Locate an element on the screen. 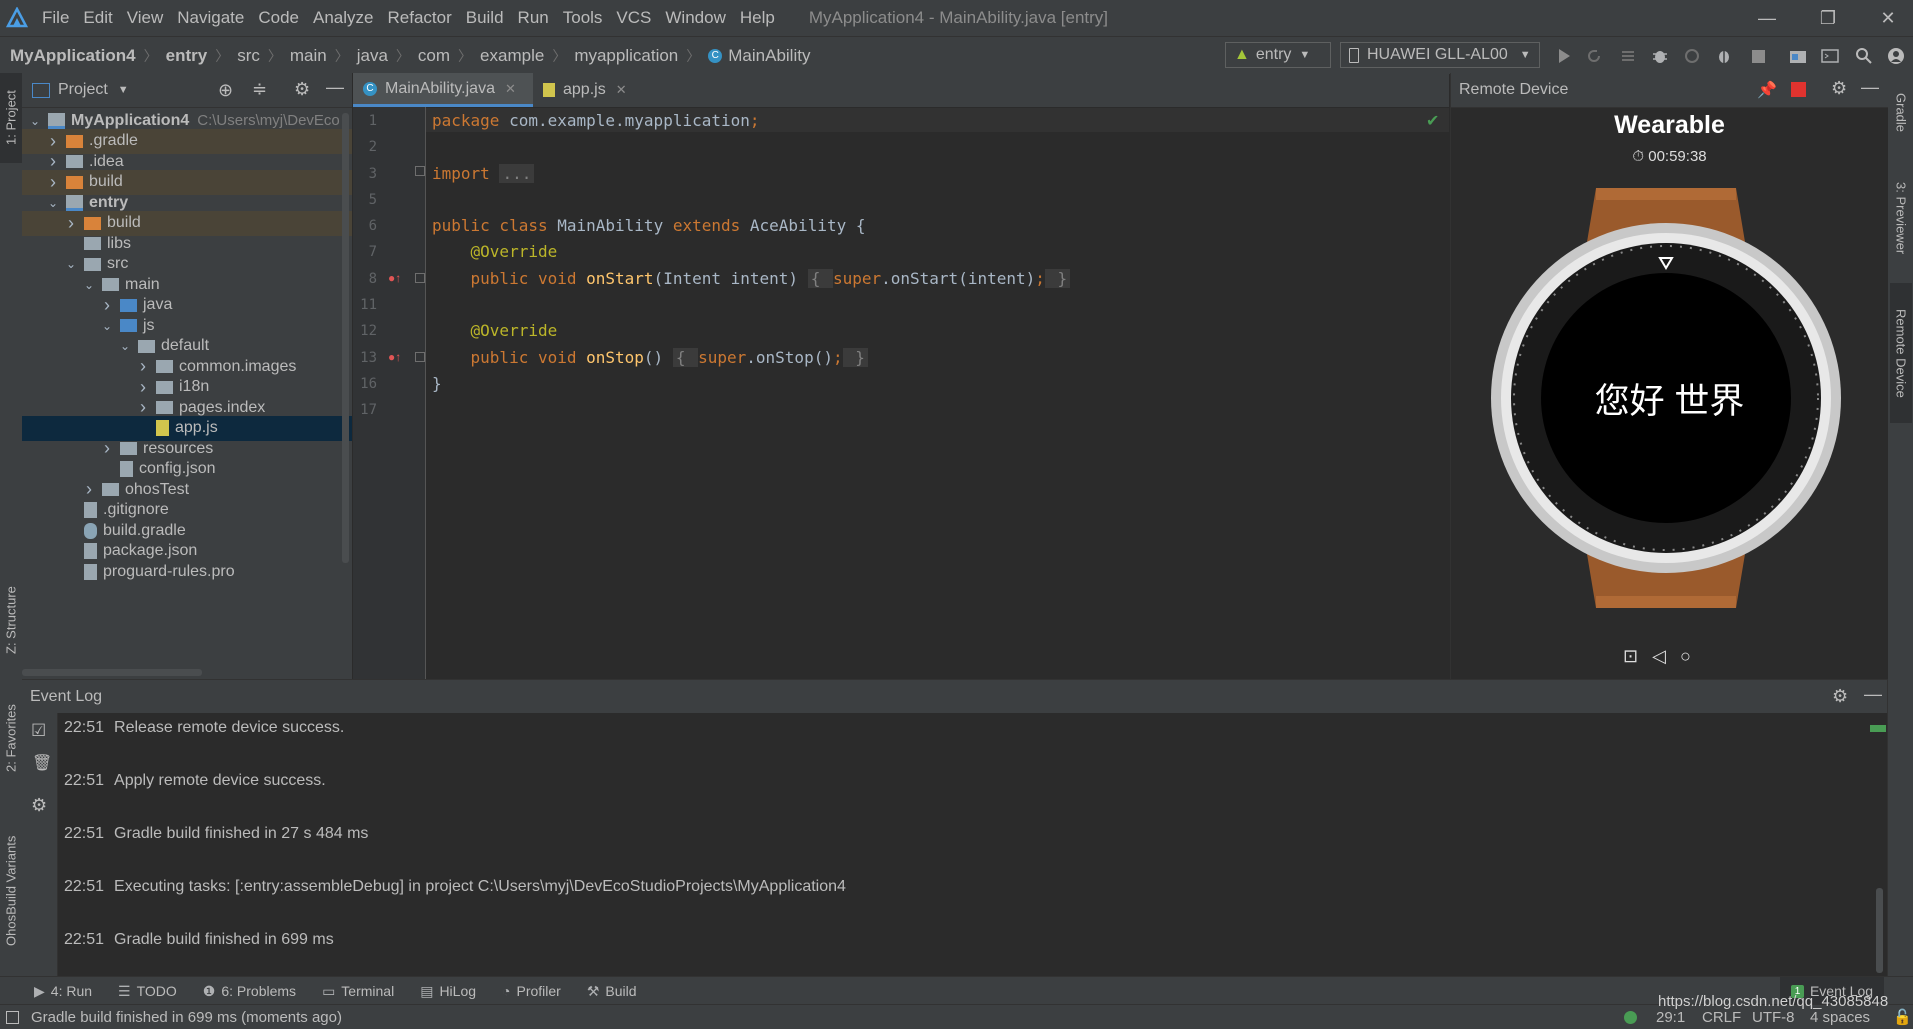 This screenshot has width=1913, height=1029. stop-icon is located at coordinates (1758, 56).